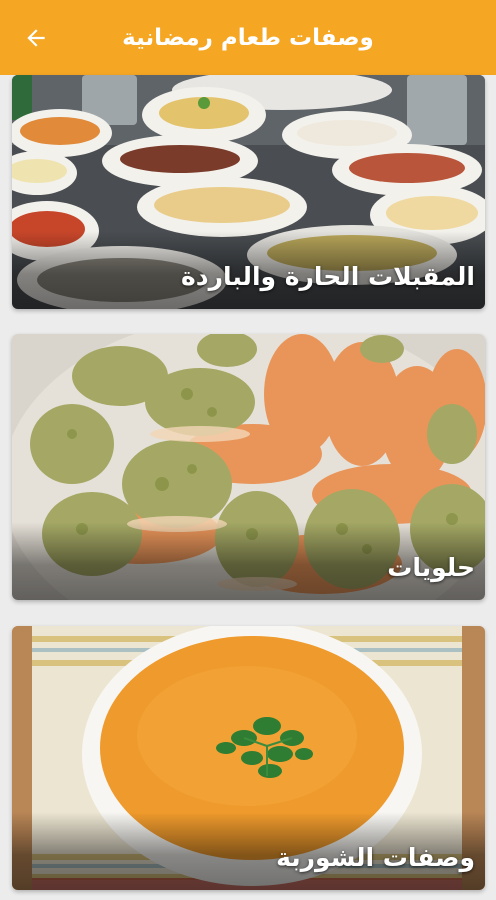 This screenshot has width=496, height=900. I want to click on app-bar: وصفات طعام رمضانية, so click(248, 37).